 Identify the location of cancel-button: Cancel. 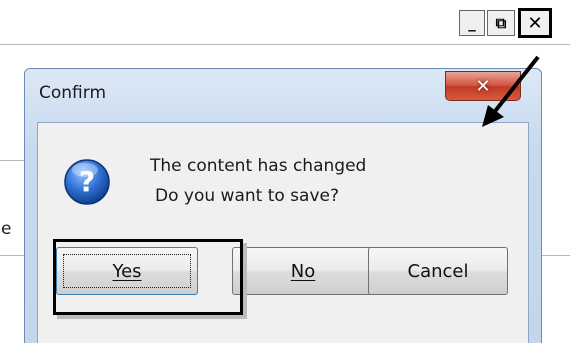
(438, 271).